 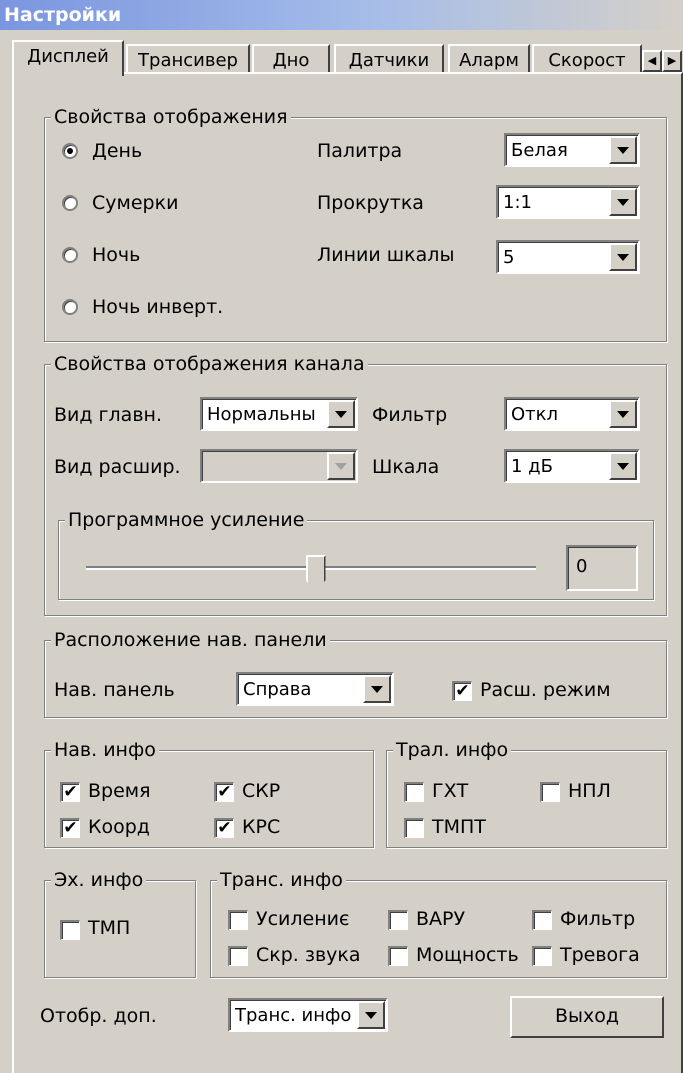 What do you see at coordinates (190, 640) in the screenshot?
I see `group-nav-panel-legend: Расположение нав. панели` at bounding box center [190, 640].